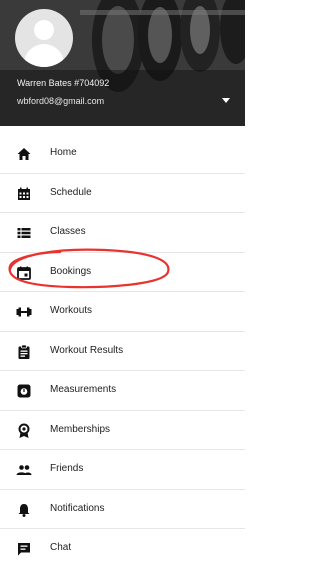 Image resolution: width=320 pixels, height=569 pixels. What do you see at coordinates (122, 509) in the screenshot?
I see `menu-item-notifications: Notifications` at bounding box center [122, 509].